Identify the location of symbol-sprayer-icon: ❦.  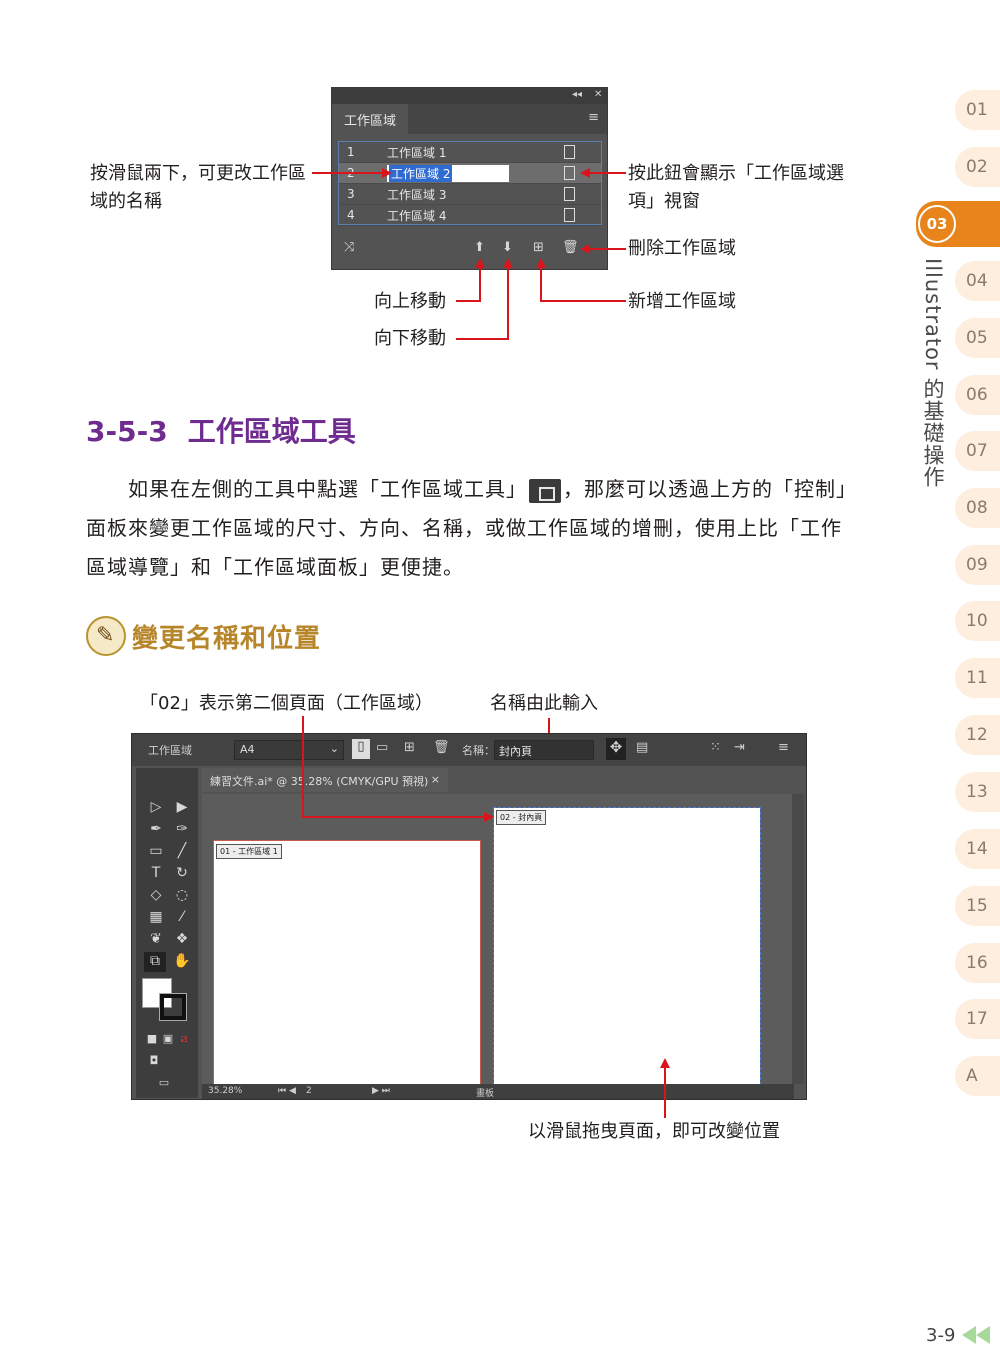
(156, 939).